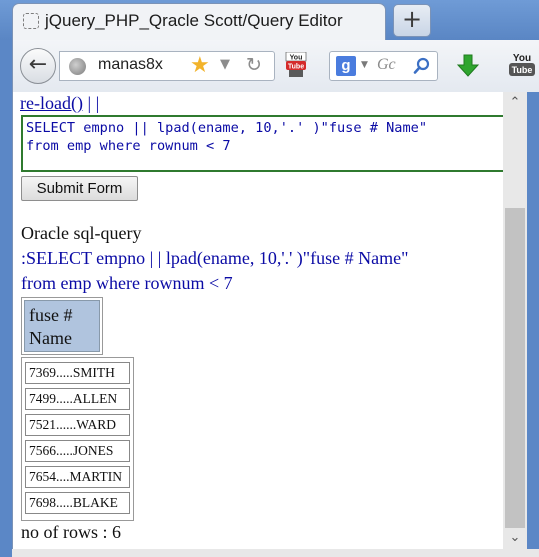 The width and height of the screenshot is (539, 557). I want to click on reload-link-line: re-load() | |, so click(59, 103).